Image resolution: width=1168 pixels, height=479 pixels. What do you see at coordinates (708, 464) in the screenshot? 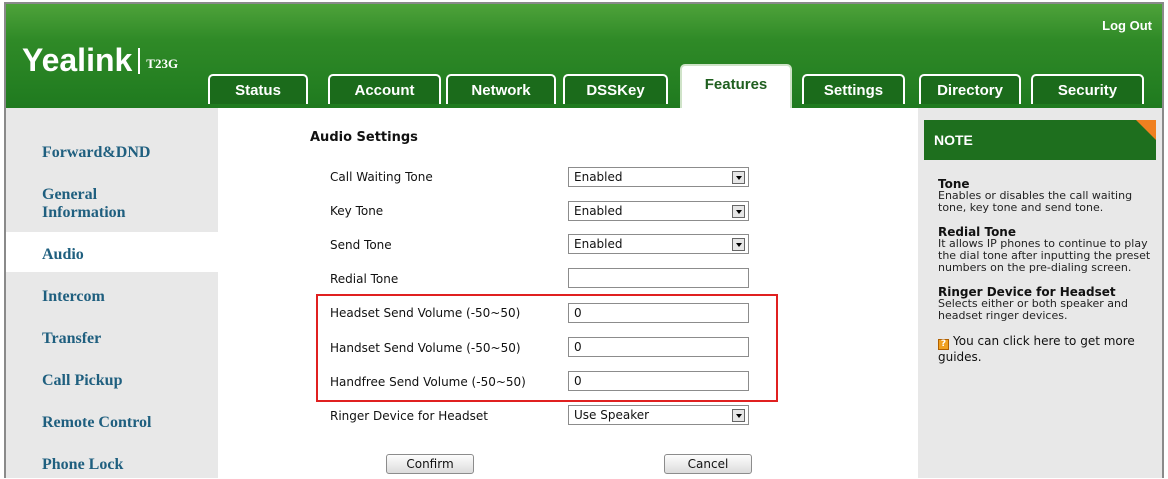
I see `cancel-button: Cancel` at bounding box center [708, 464].